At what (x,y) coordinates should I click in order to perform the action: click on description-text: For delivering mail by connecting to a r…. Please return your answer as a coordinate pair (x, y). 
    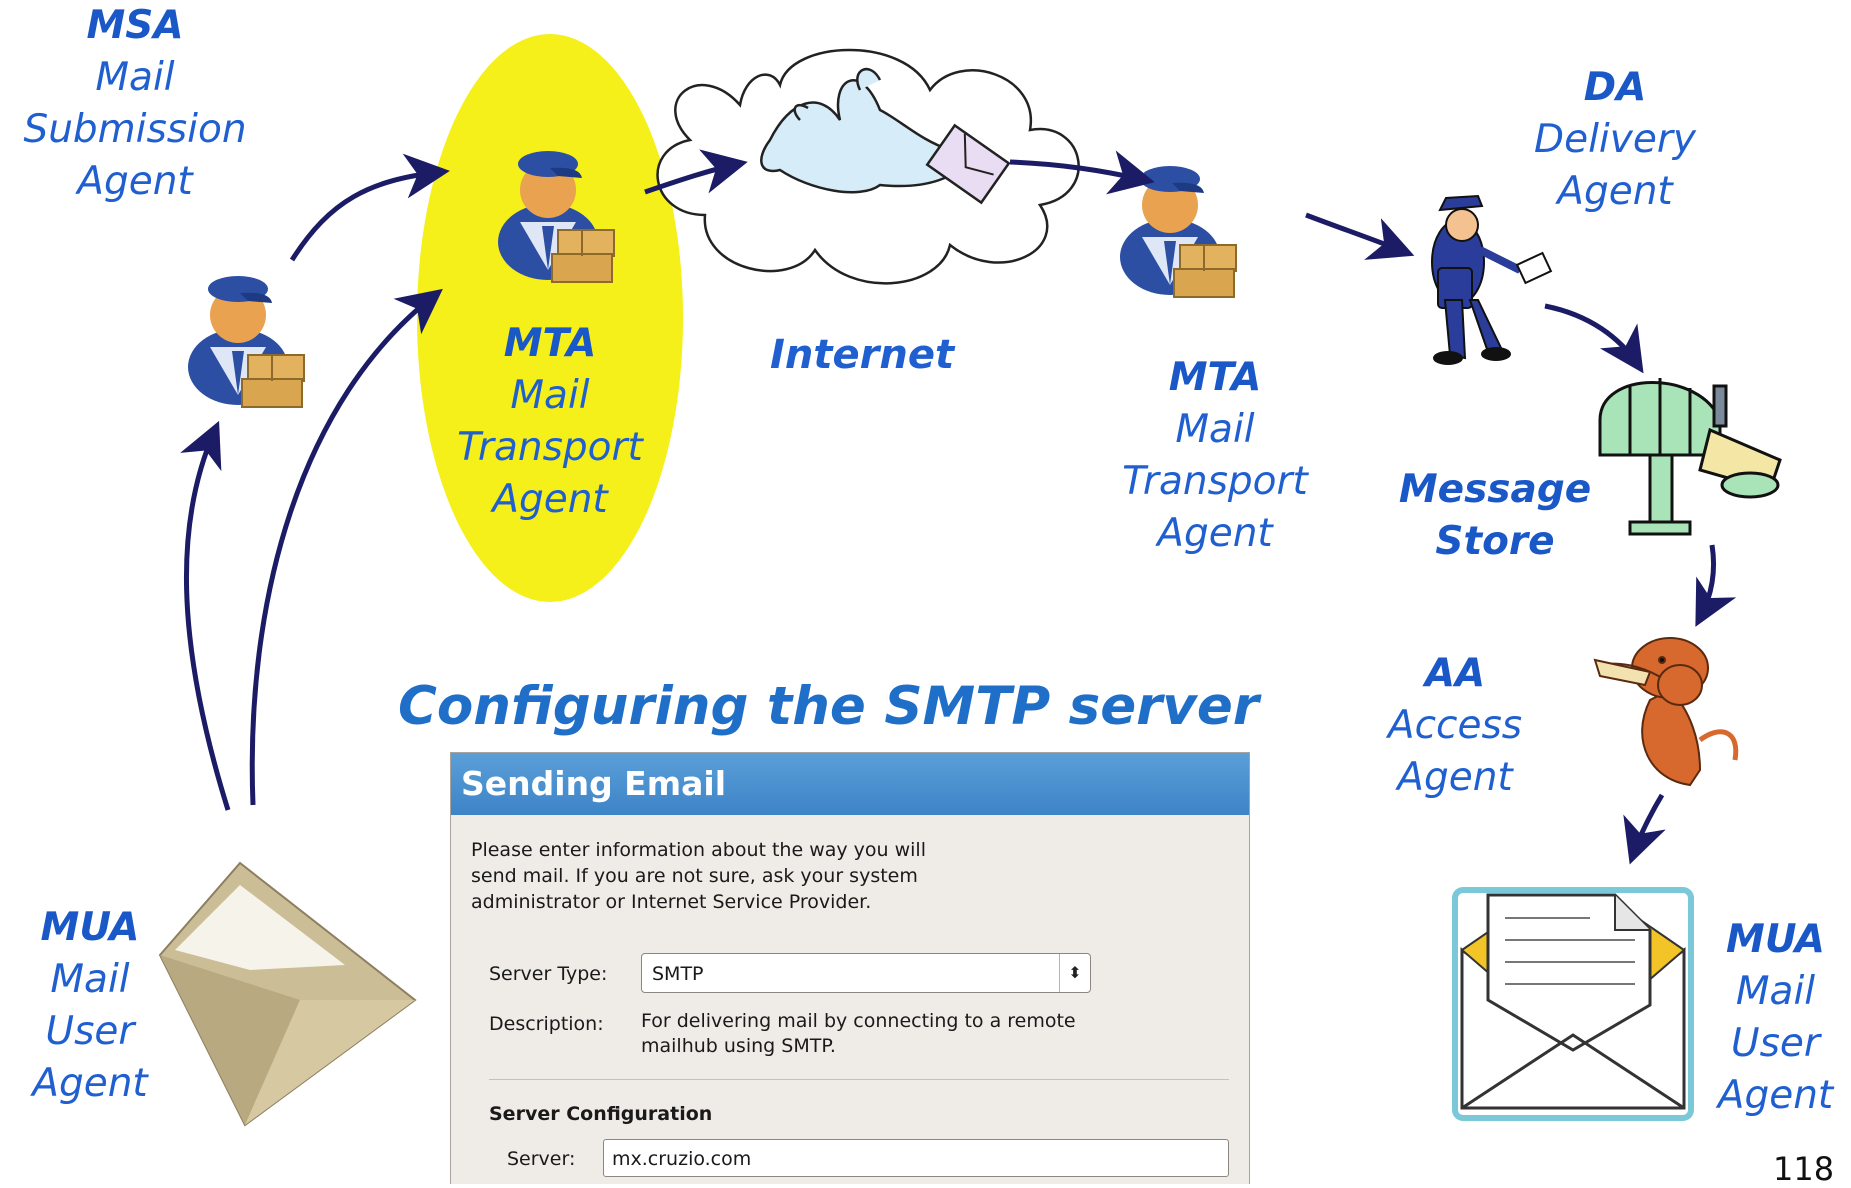
    Looking at the image, I should click on (901, 1034).